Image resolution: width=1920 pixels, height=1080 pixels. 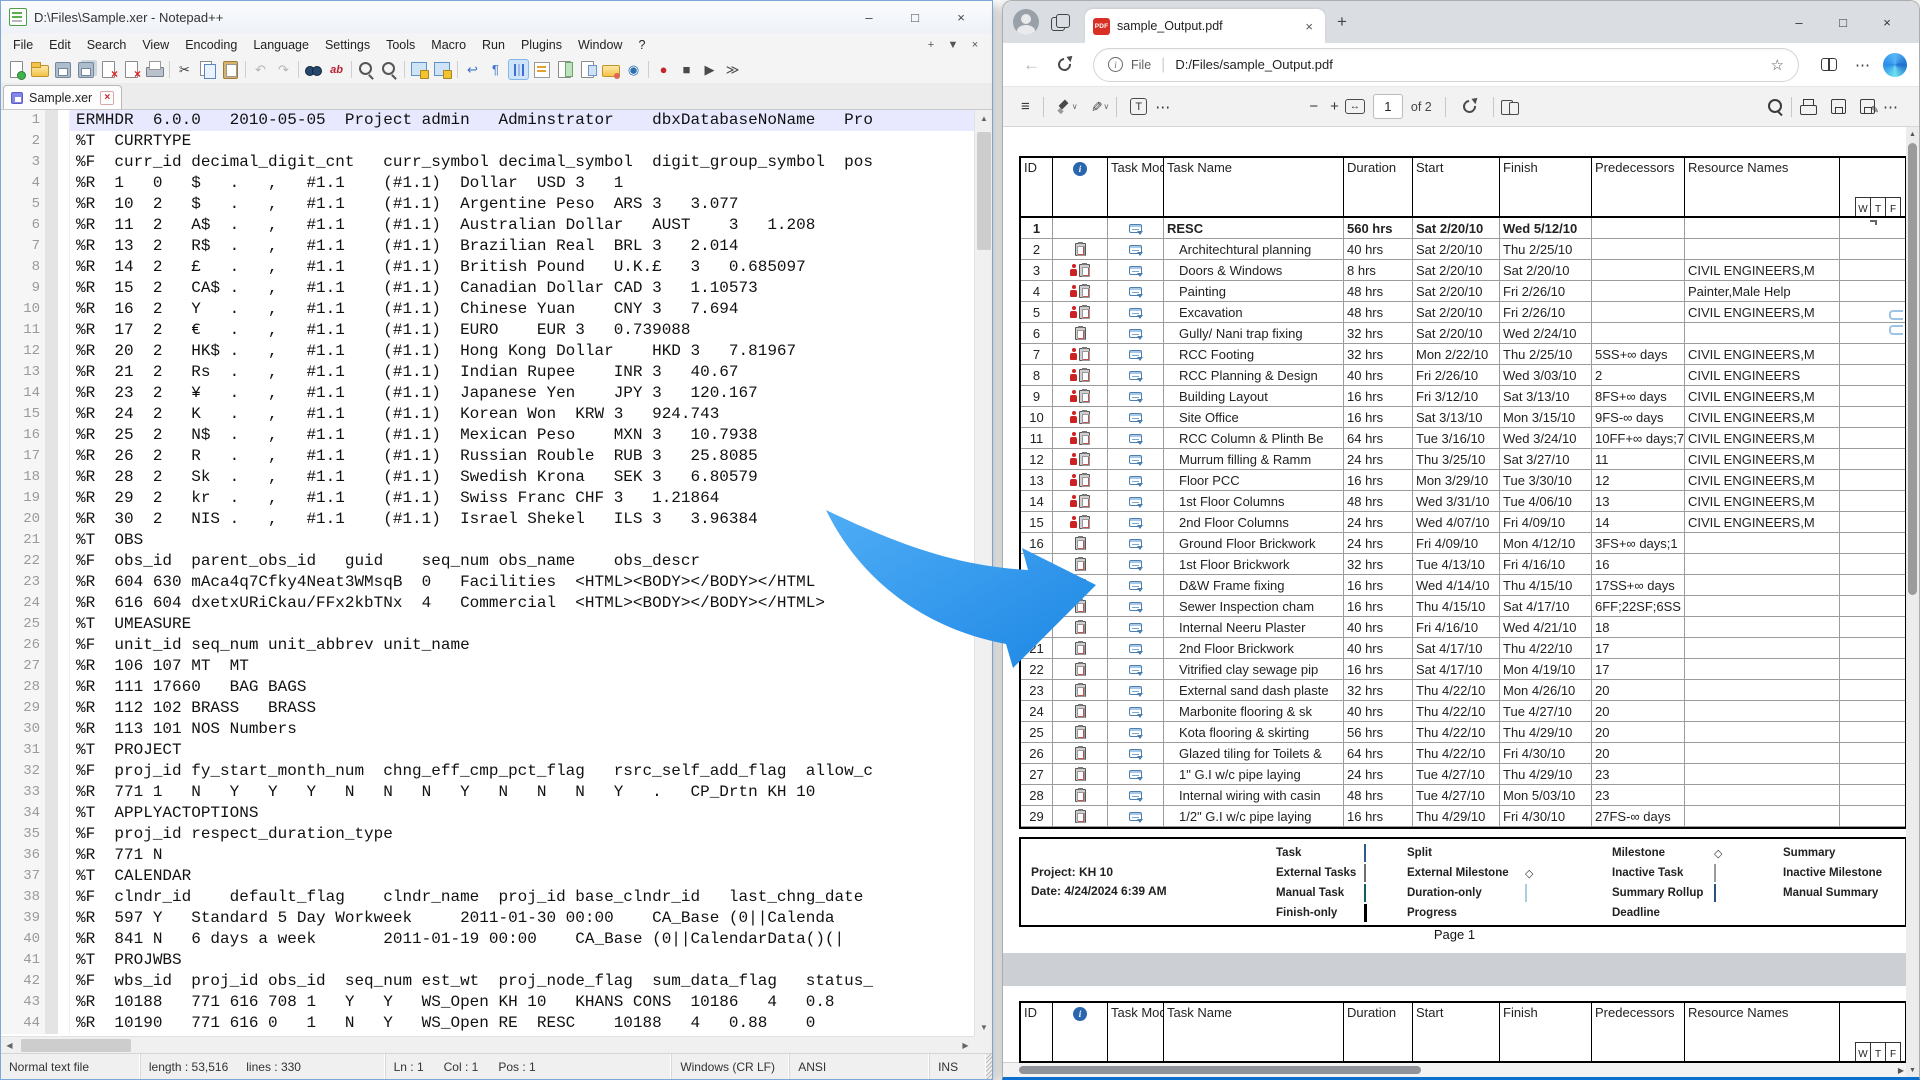 I want to click on pdf-horizontal-scrollbar: ▶, so click(x=1454, y=1070).